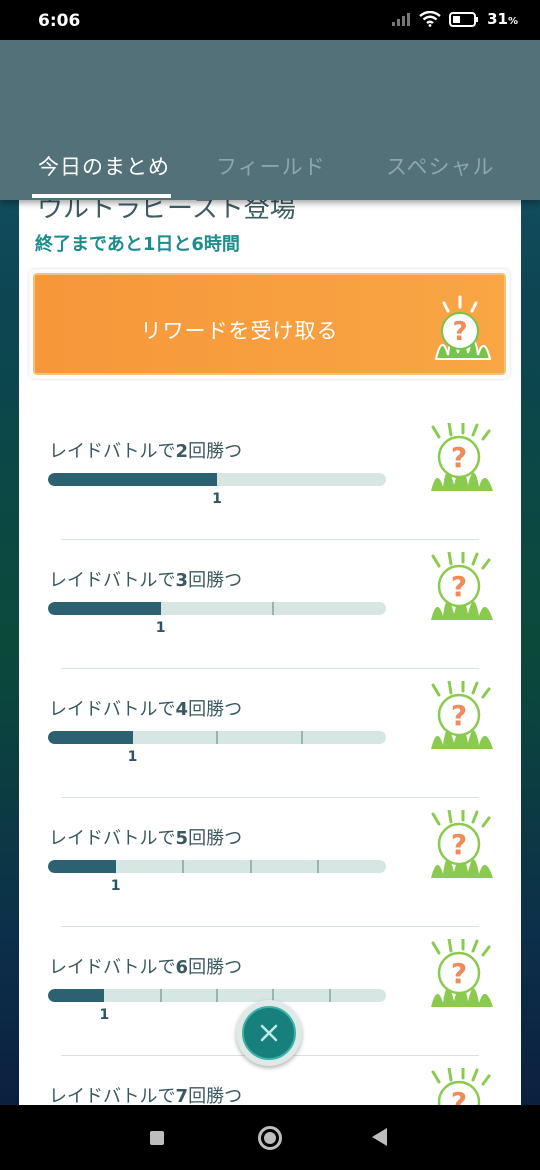 The width and height of the screenshot is (540, 1170). Describe the element at coordinates (239, 331) in the screenshot. I see `claim-reward-label: リワードを受け取る` at that location.